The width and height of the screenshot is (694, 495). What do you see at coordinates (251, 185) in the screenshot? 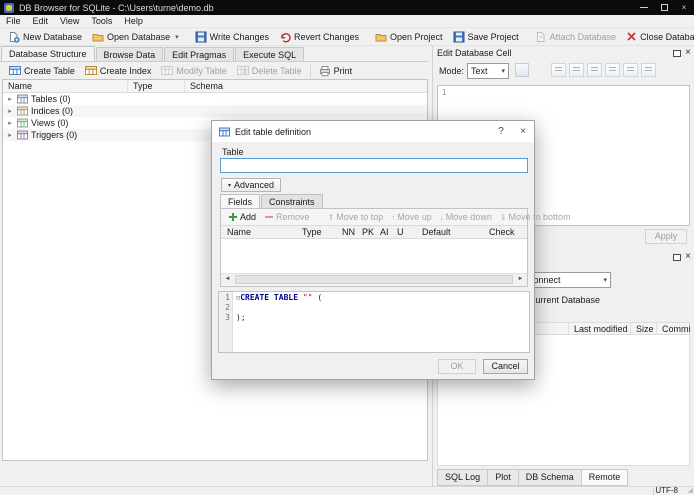
I see `advanced-toggle-button: ▾ Advanced` at bounding box center [251, 185].